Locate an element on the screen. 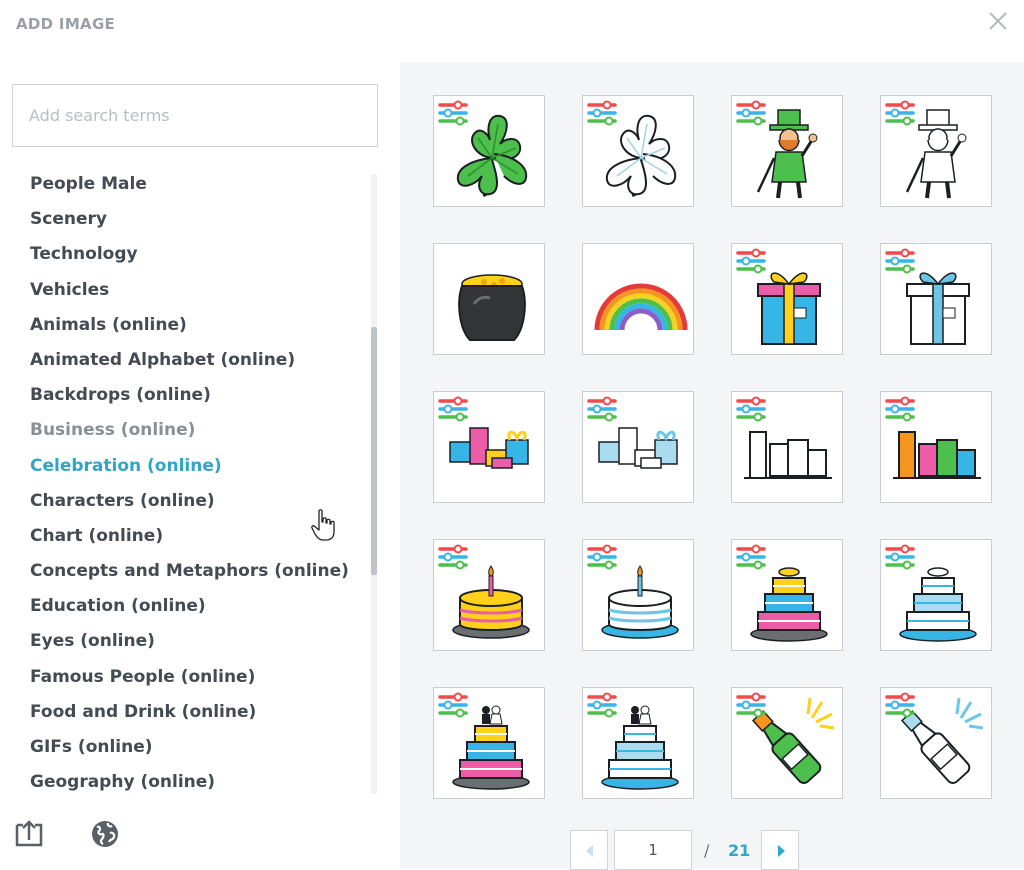 The width and height of the screenshot is (1024, 870). search-input is located at coordinates (195, 115).